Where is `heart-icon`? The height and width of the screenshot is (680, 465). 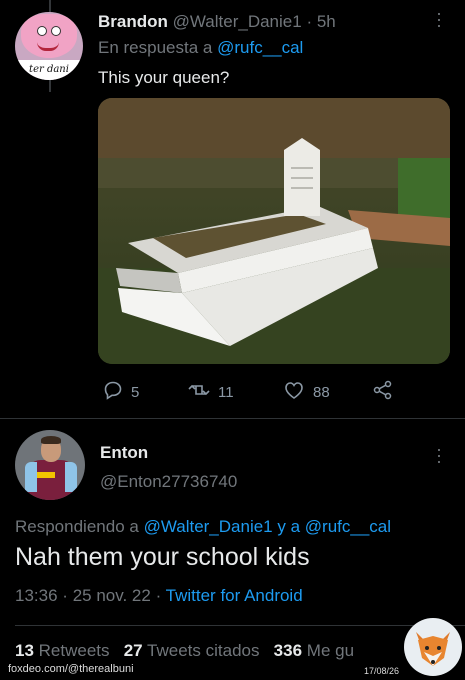 heart-icon is located at coordinates (294, 392).